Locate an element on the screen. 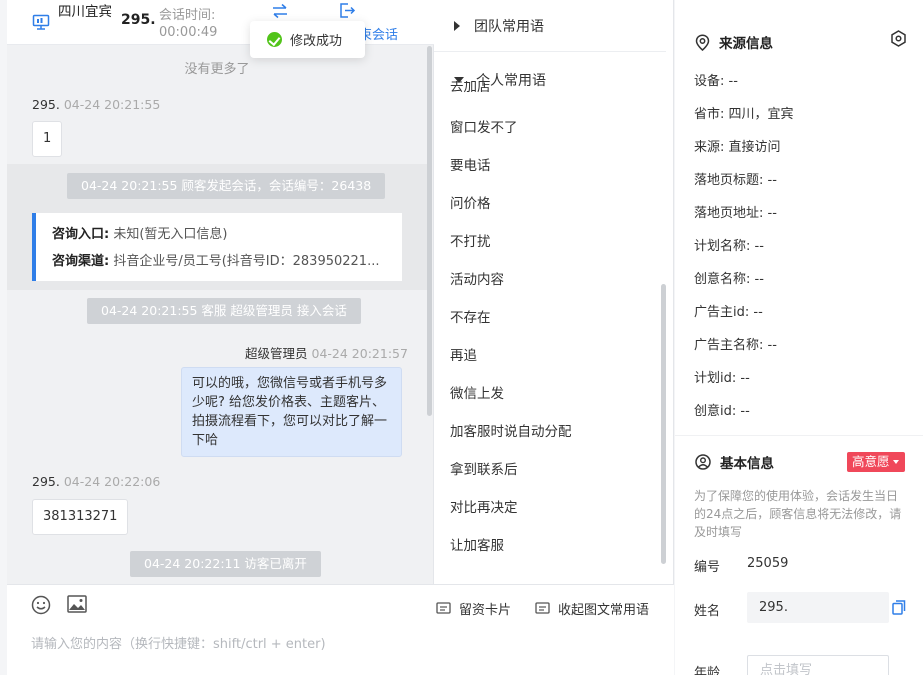 This screenshot has width=923, height=675. visitor-message: 1 is located at coordinates (47, 139).